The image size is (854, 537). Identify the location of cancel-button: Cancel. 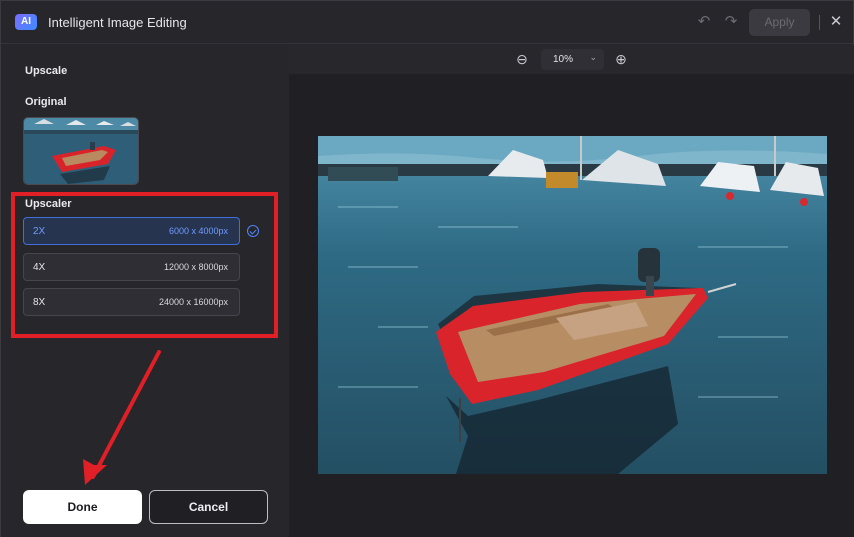
(208, 507).